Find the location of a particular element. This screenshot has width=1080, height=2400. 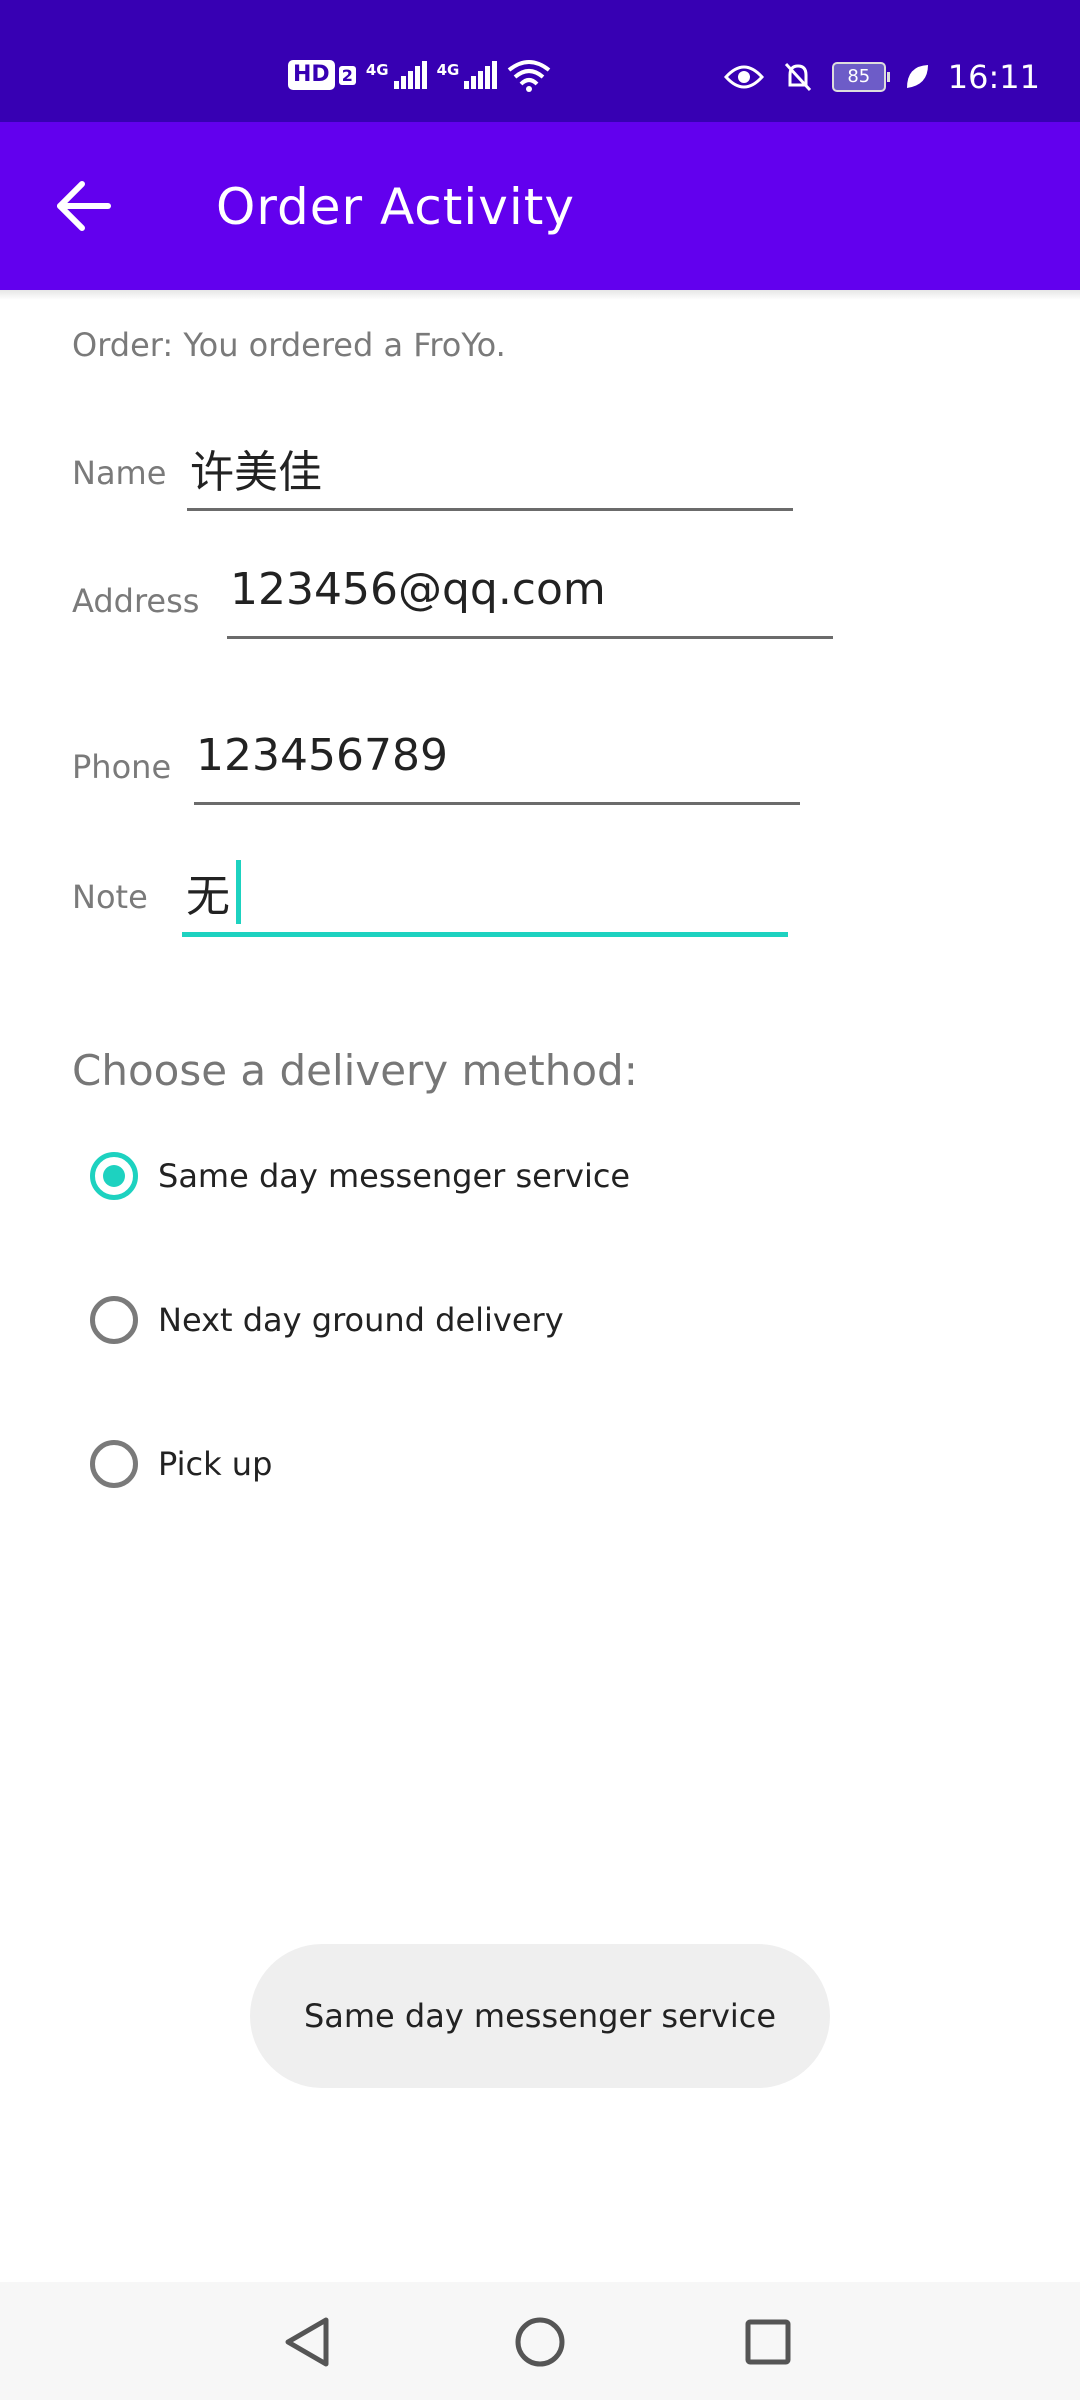

app-bar-shadow is located at coordinates (540, 295).